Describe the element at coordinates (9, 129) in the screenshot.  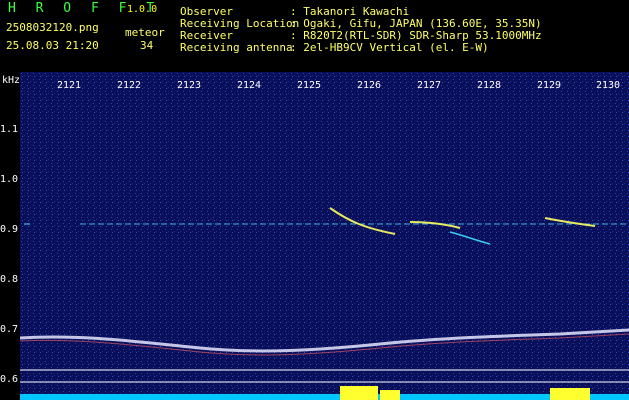
I see `y-tick: 1.1` at that location.